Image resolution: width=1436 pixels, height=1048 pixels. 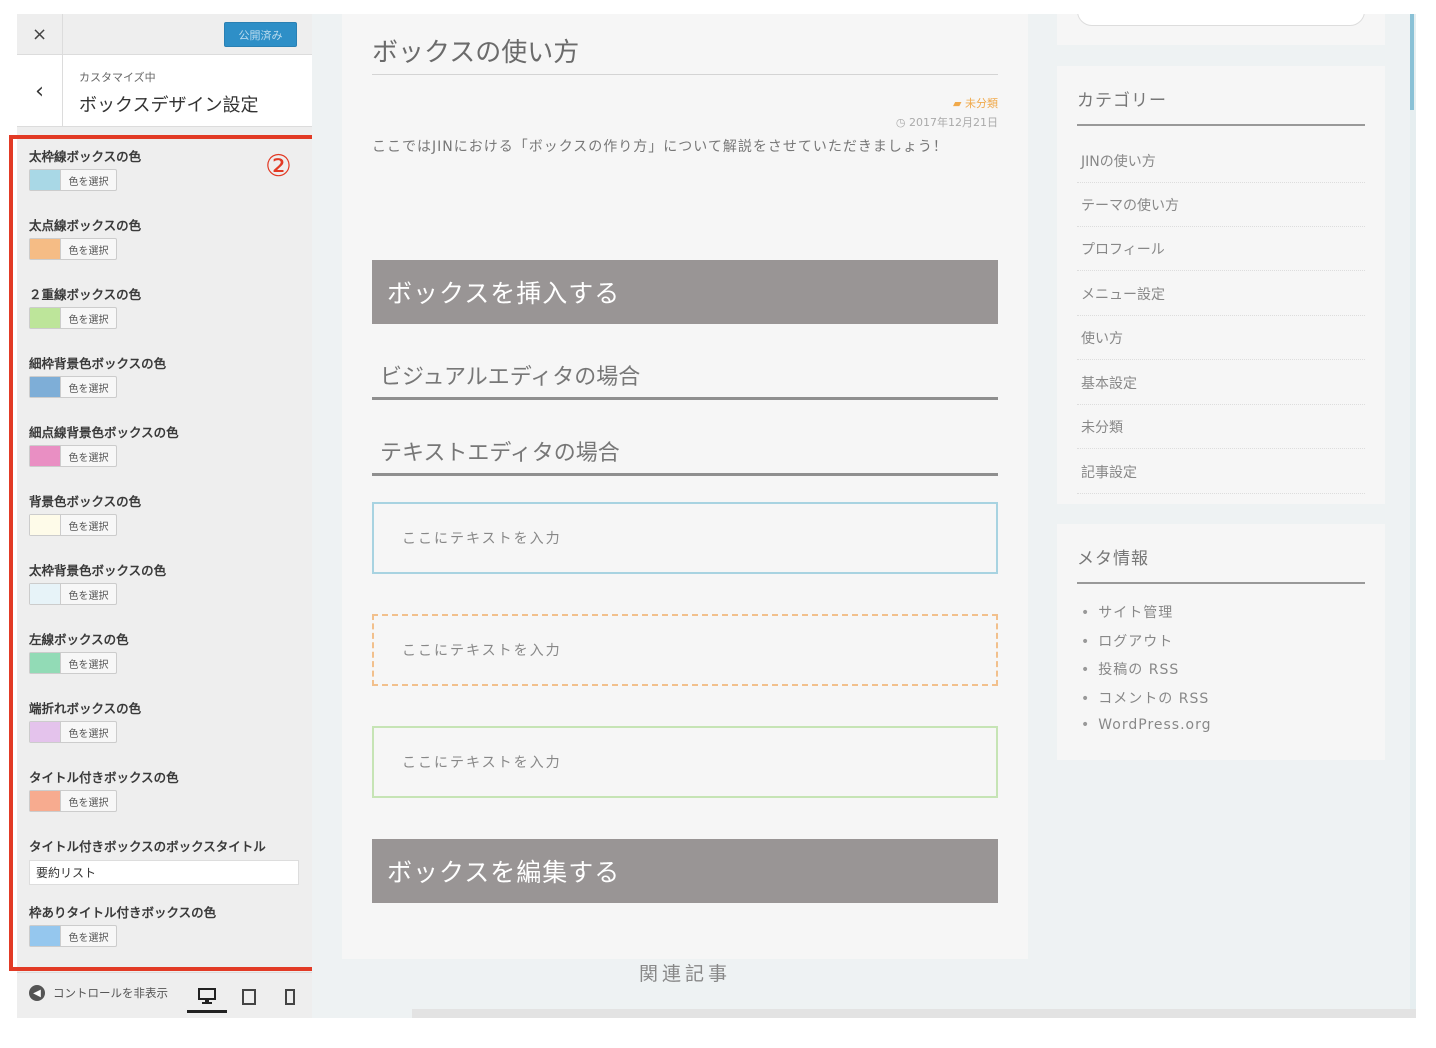 I want to click on tablet-icon, so click(x=249, y=997).